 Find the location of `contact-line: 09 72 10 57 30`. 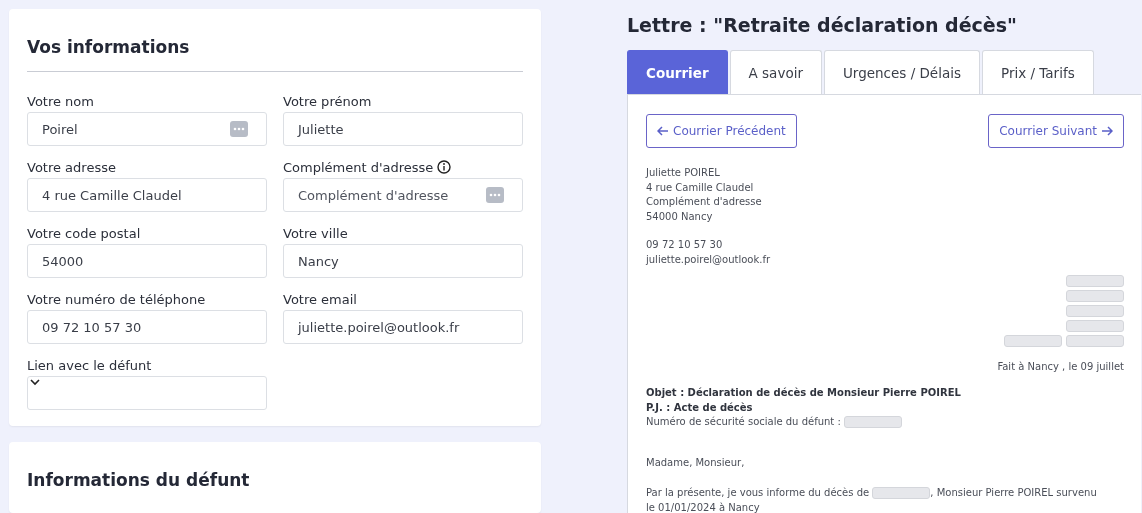

contact-line: 09 72 10 57 30 is located at coordinates (685, 245).